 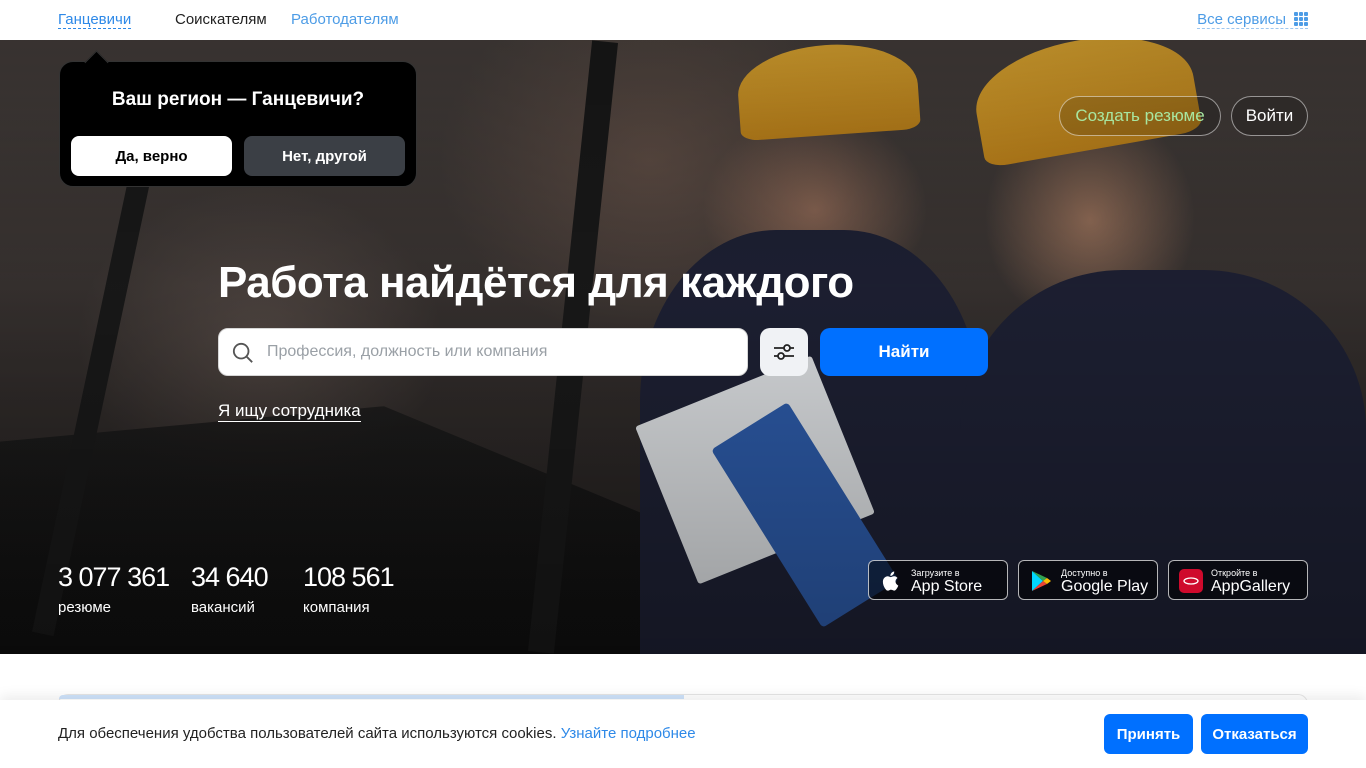 What do you see at coordinates (371, 697) in the screenshot?
I see `panel-progress` at bounding box center [371, 697].